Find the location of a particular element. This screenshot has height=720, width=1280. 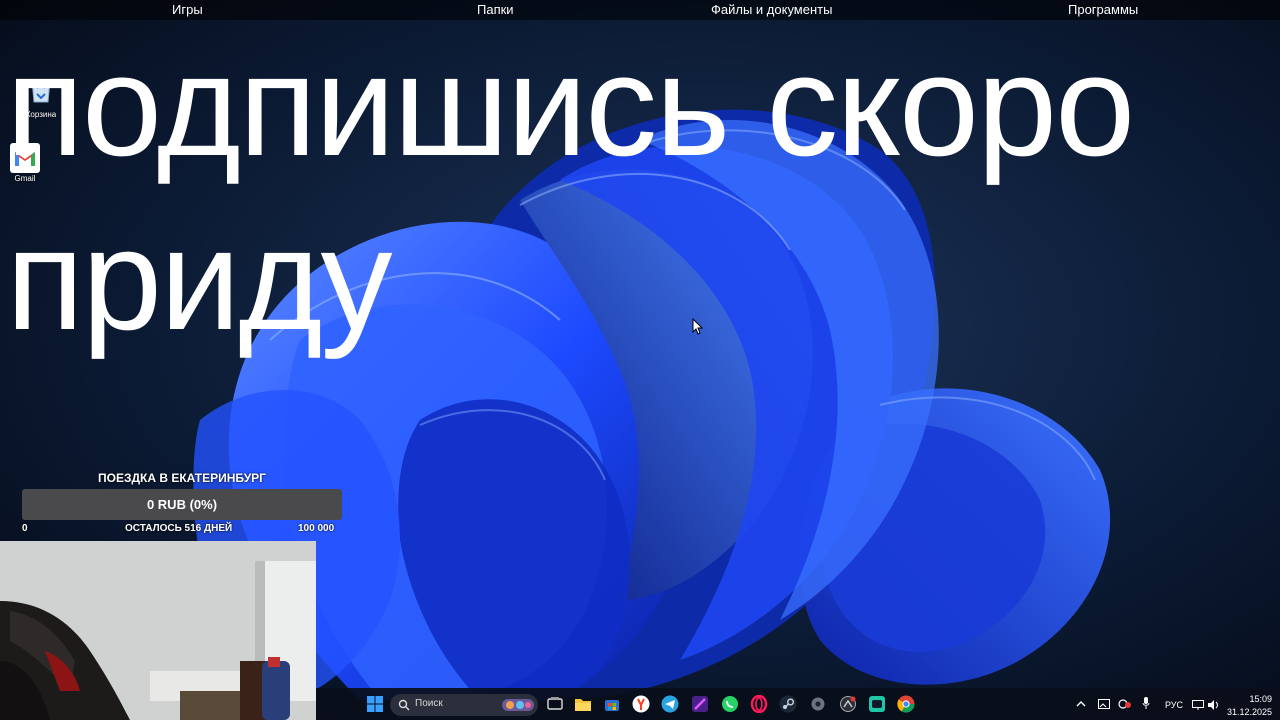

image-icon is located at coordinates (1104, 704).